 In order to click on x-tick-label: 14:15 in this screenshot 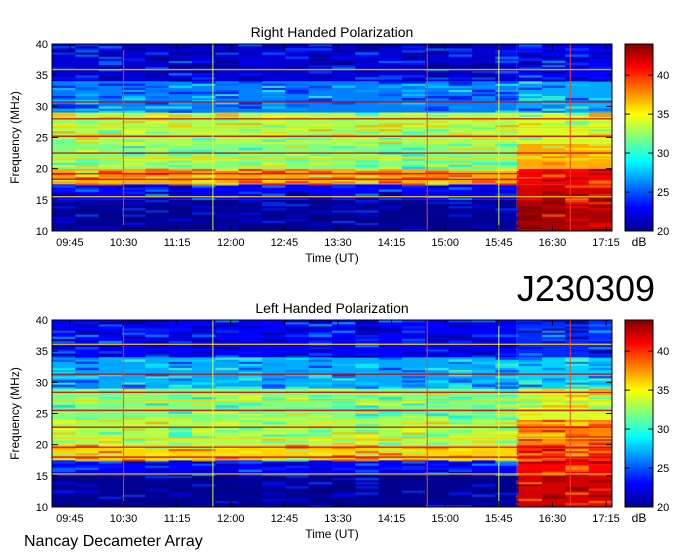, I will do `click(392, 243)`.